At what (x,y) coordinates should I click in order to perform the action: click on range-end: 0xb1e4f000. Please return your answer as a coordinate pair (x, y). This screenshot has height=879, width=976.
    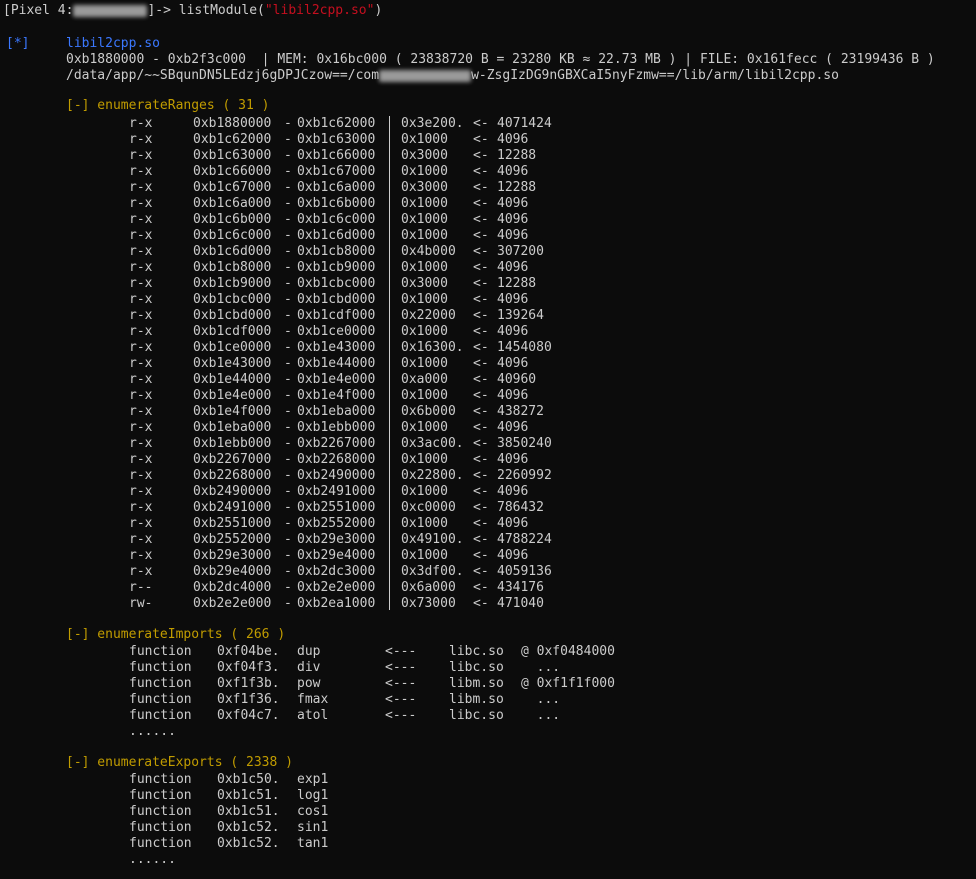
    Looking at the image, I should click on (336, 395).